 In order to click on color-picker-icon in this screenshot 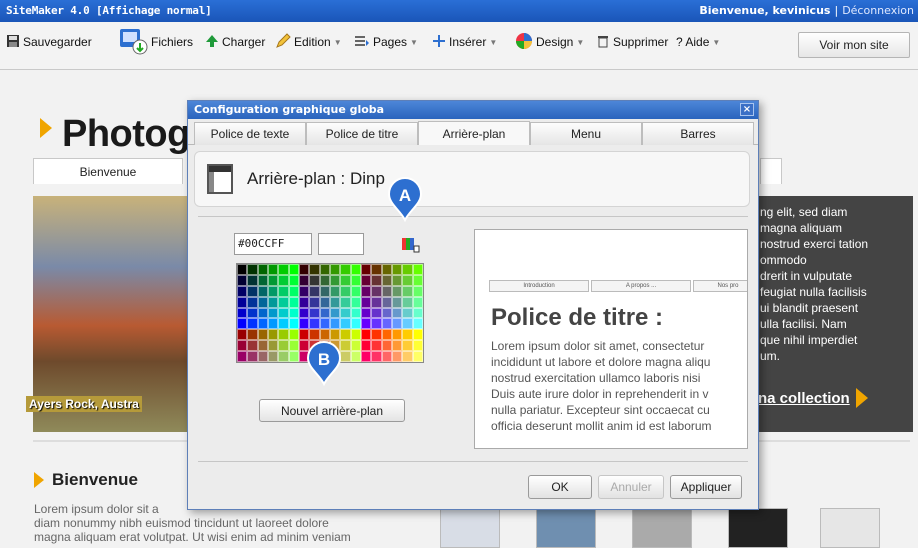, I will do `click(410, 245)`.